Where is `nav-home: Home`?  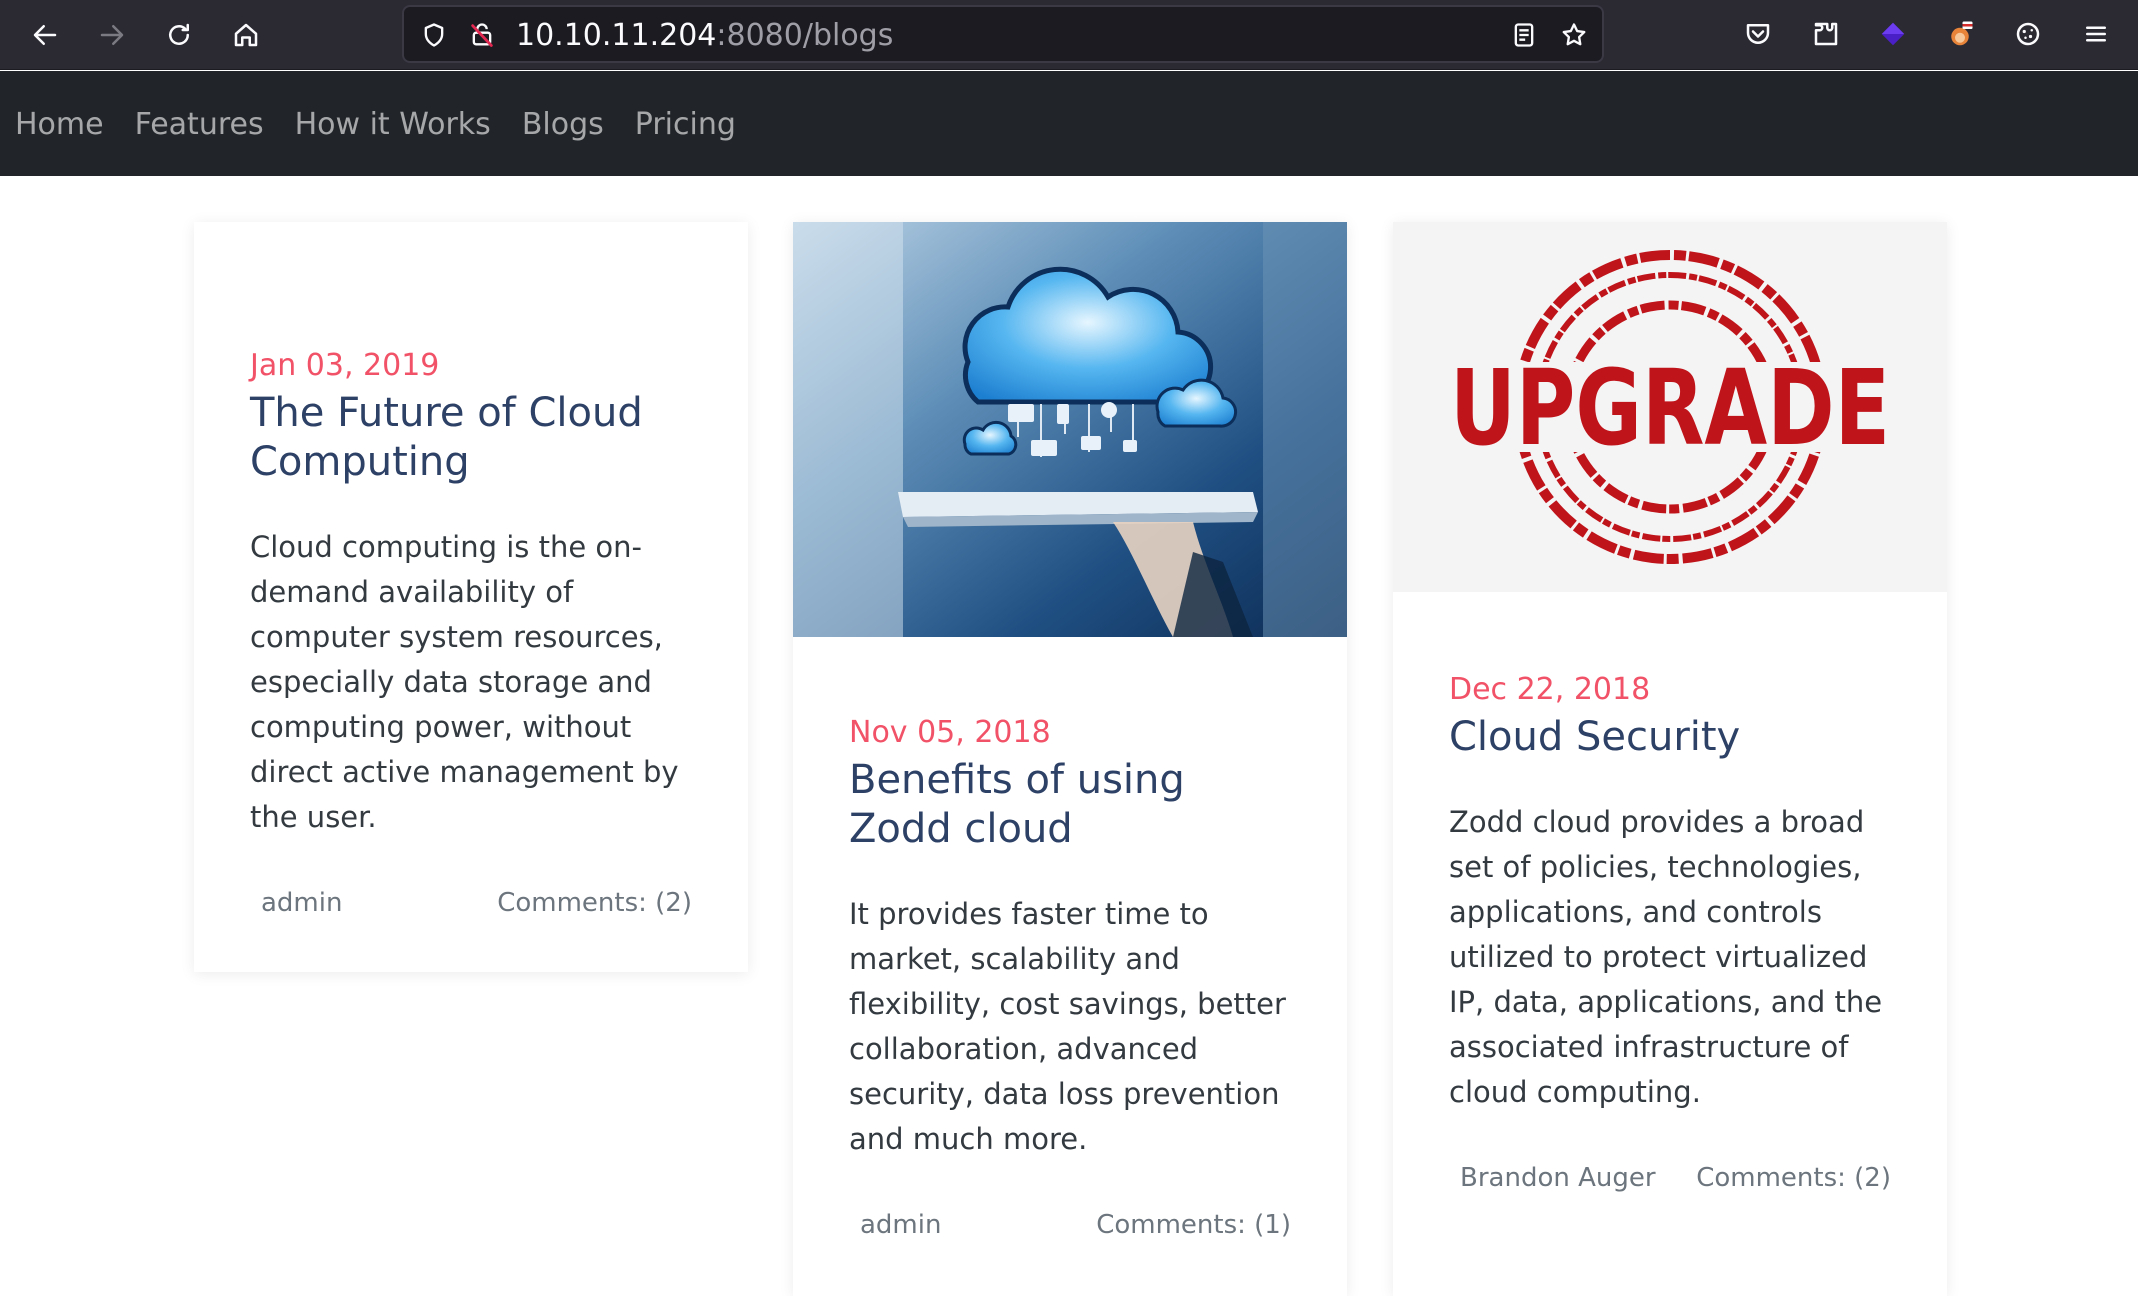
nav-home: Home is located at coordinates (59, 125).